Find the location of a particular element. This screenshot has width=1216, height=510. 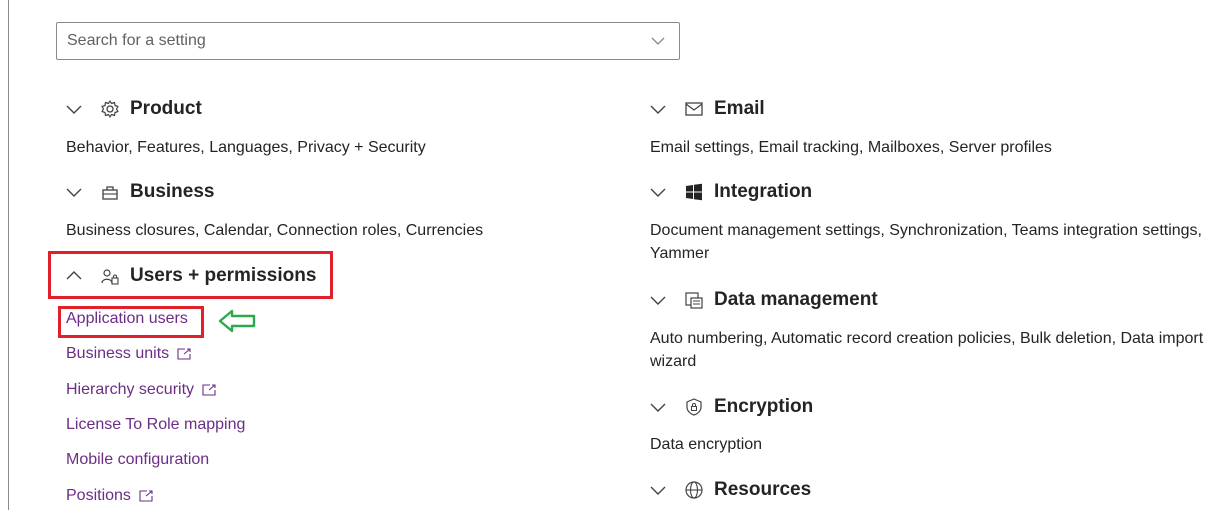

link-label: Hierarchy security is located at coordinates (130, 389).